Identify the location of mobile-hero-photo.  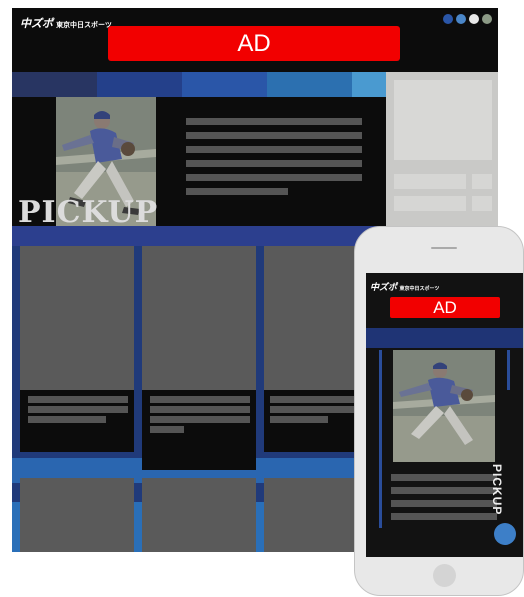
(444, 406).